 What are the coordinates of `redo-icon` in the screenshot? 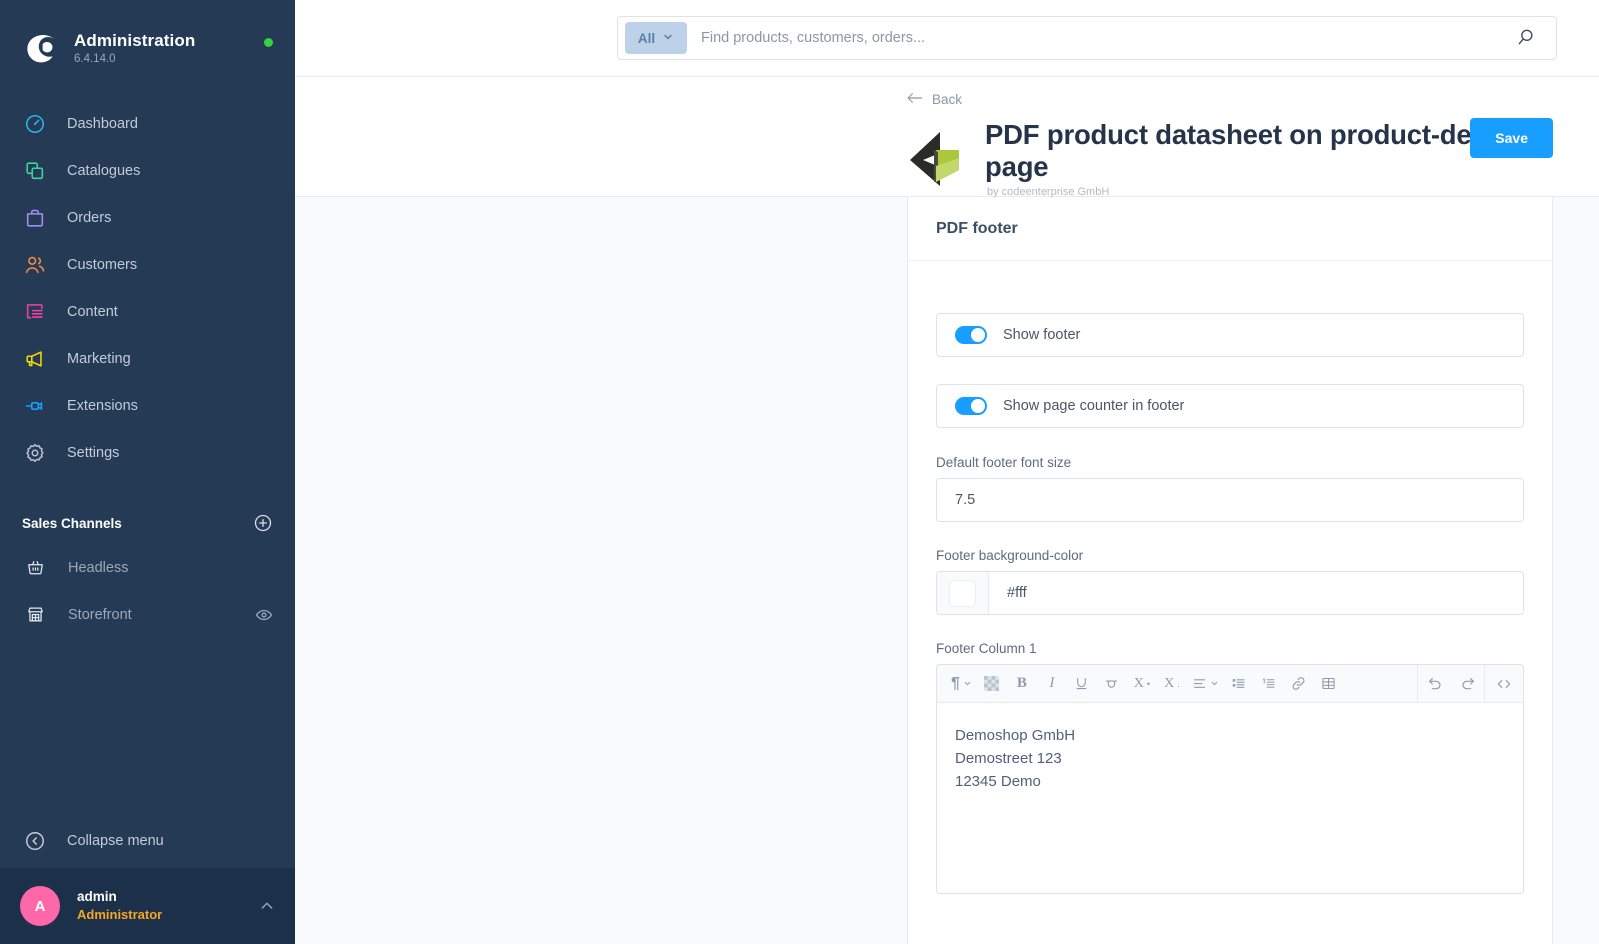 It's located at (1467, 684).